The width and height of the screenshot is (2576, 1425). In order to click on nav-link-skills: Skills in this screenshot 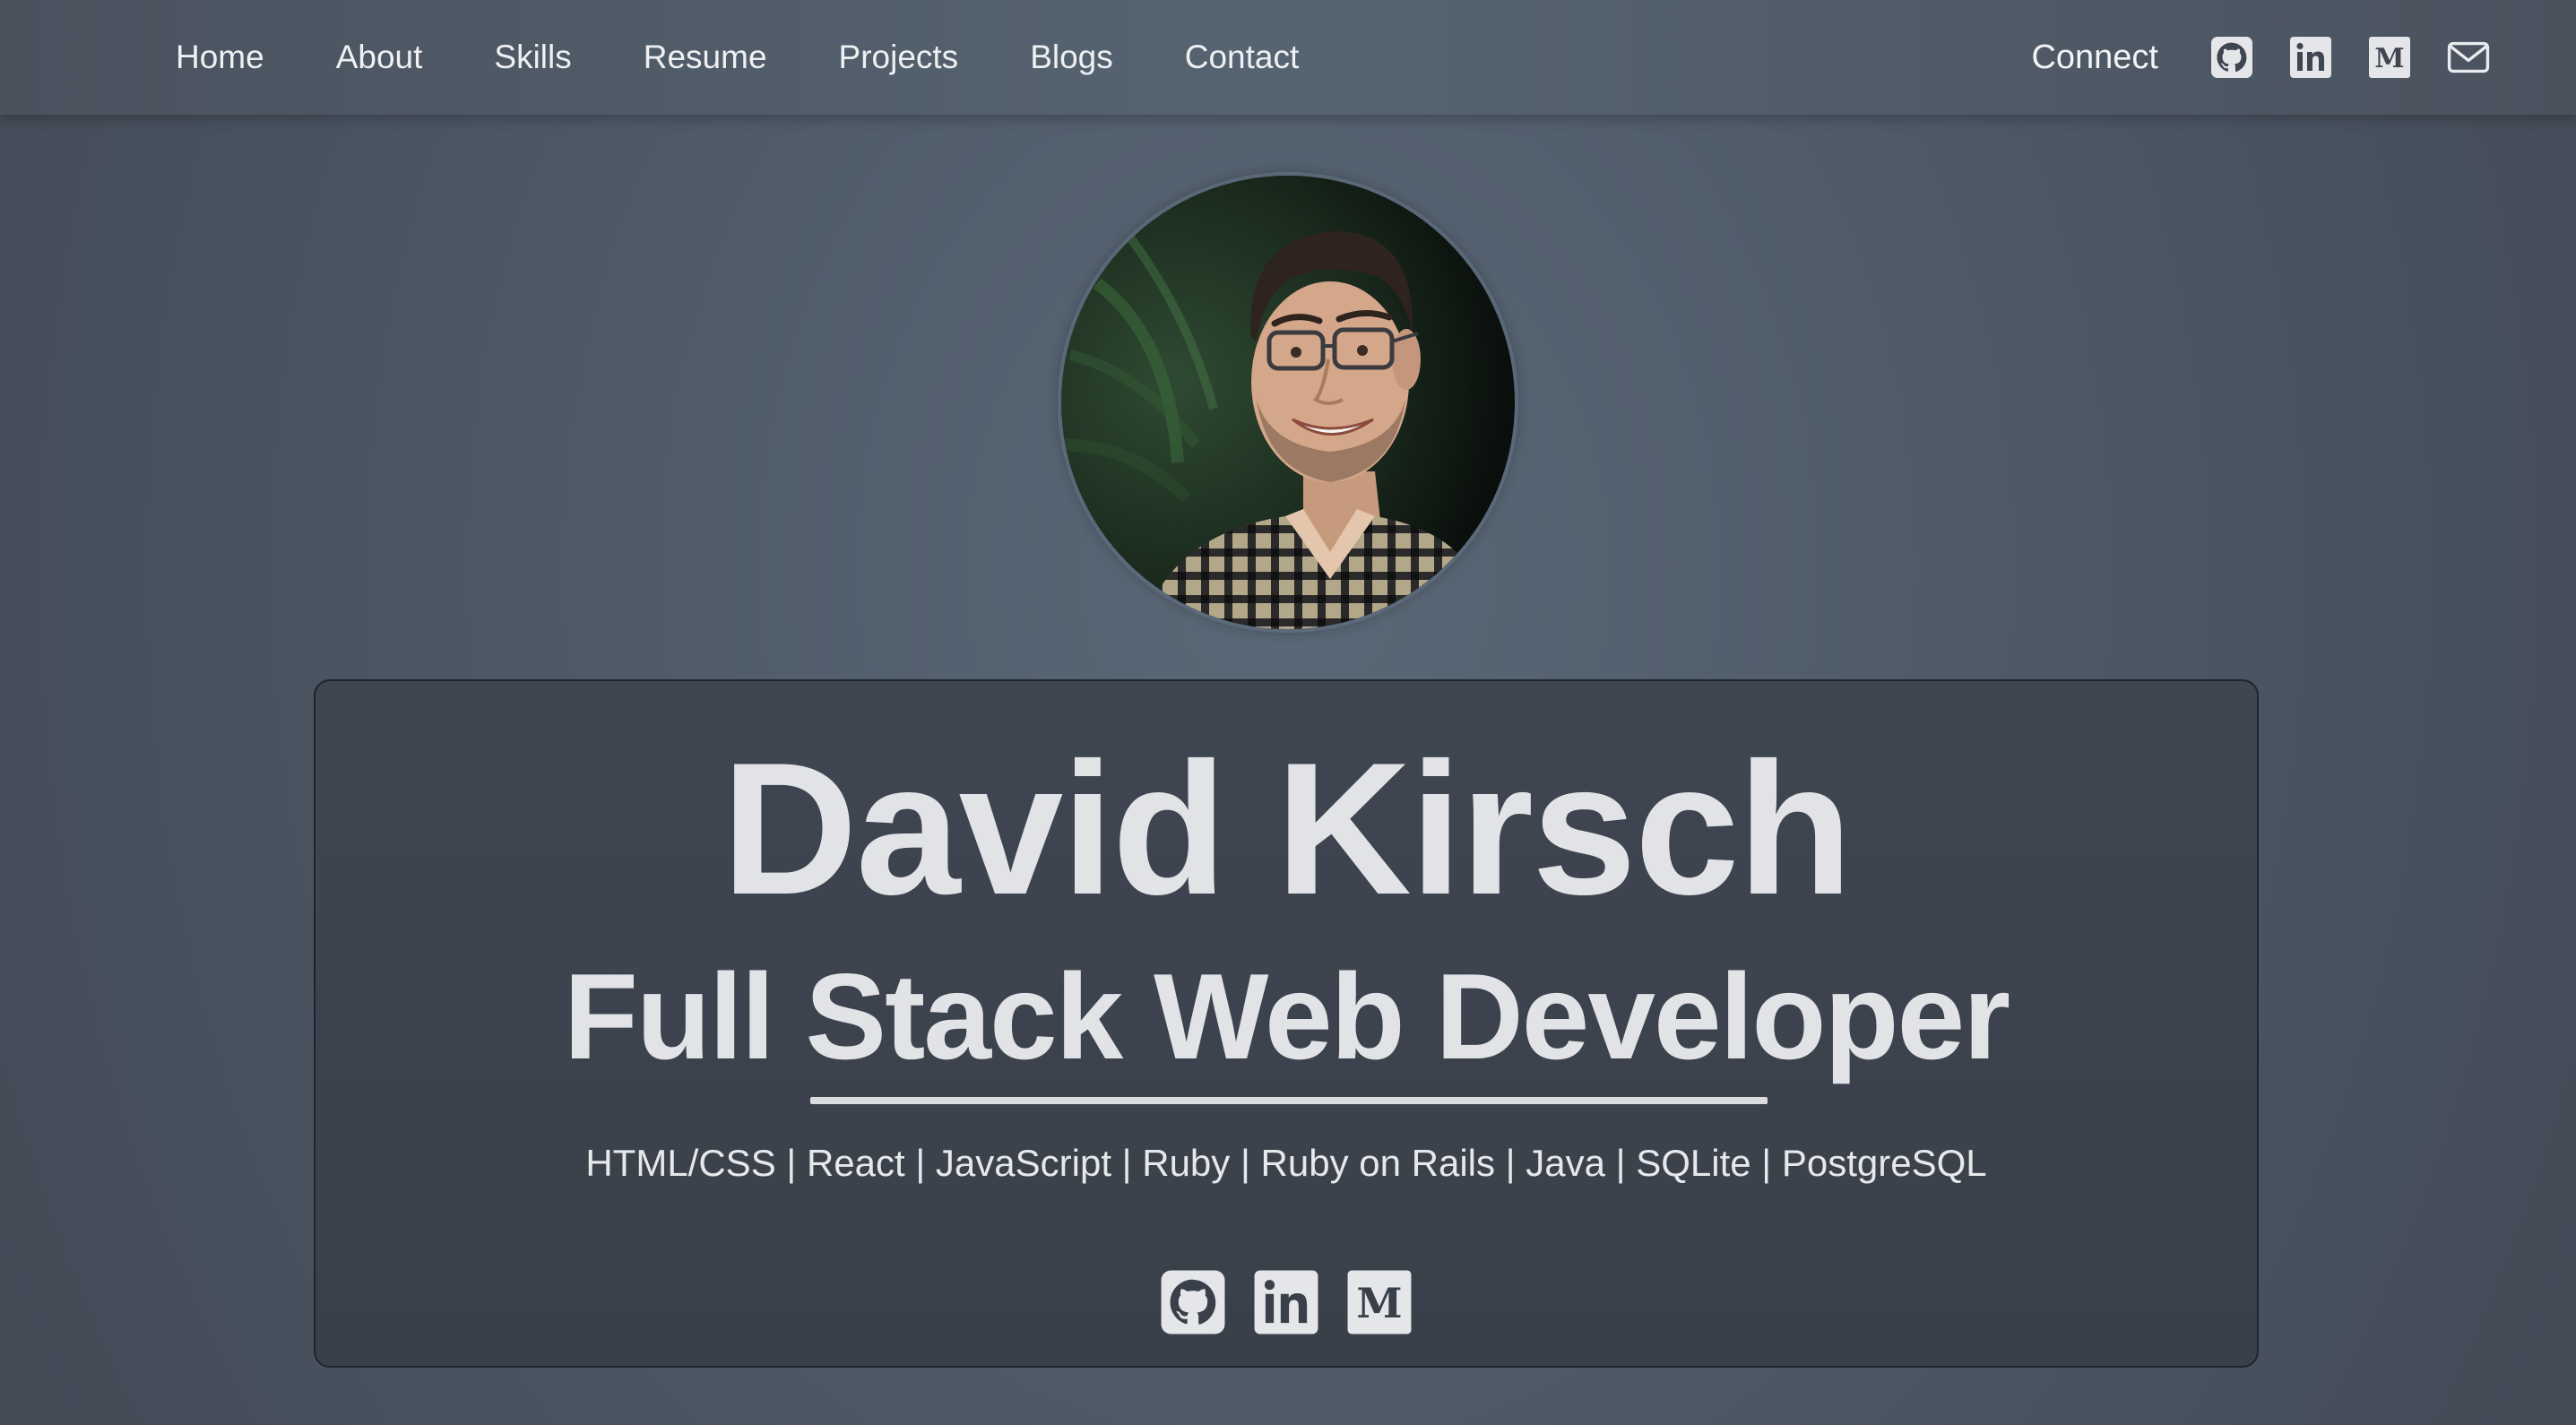, I will do `click(532, 57)`.